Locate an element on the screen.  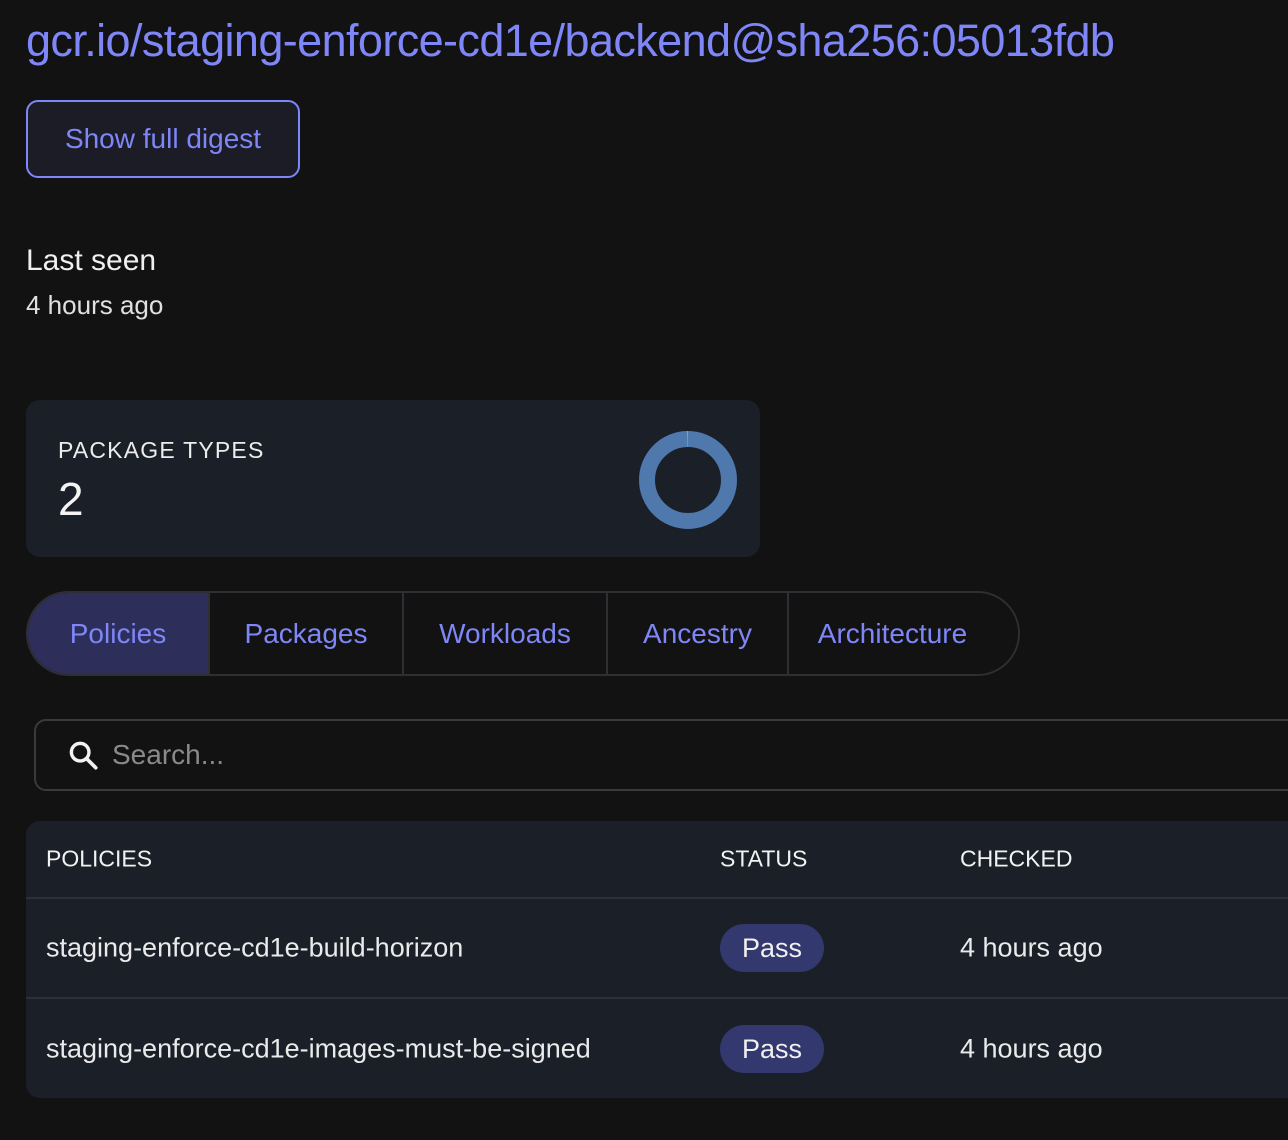
package-types-count: 2 is located at coordinates (71, 499).